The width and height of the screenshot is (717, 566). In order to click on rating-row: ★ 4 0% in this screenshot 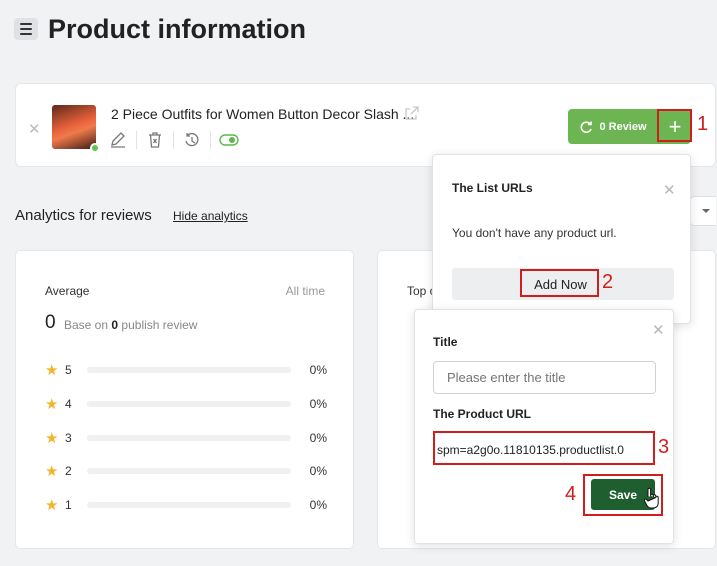, I will do `click(186, 404)`.